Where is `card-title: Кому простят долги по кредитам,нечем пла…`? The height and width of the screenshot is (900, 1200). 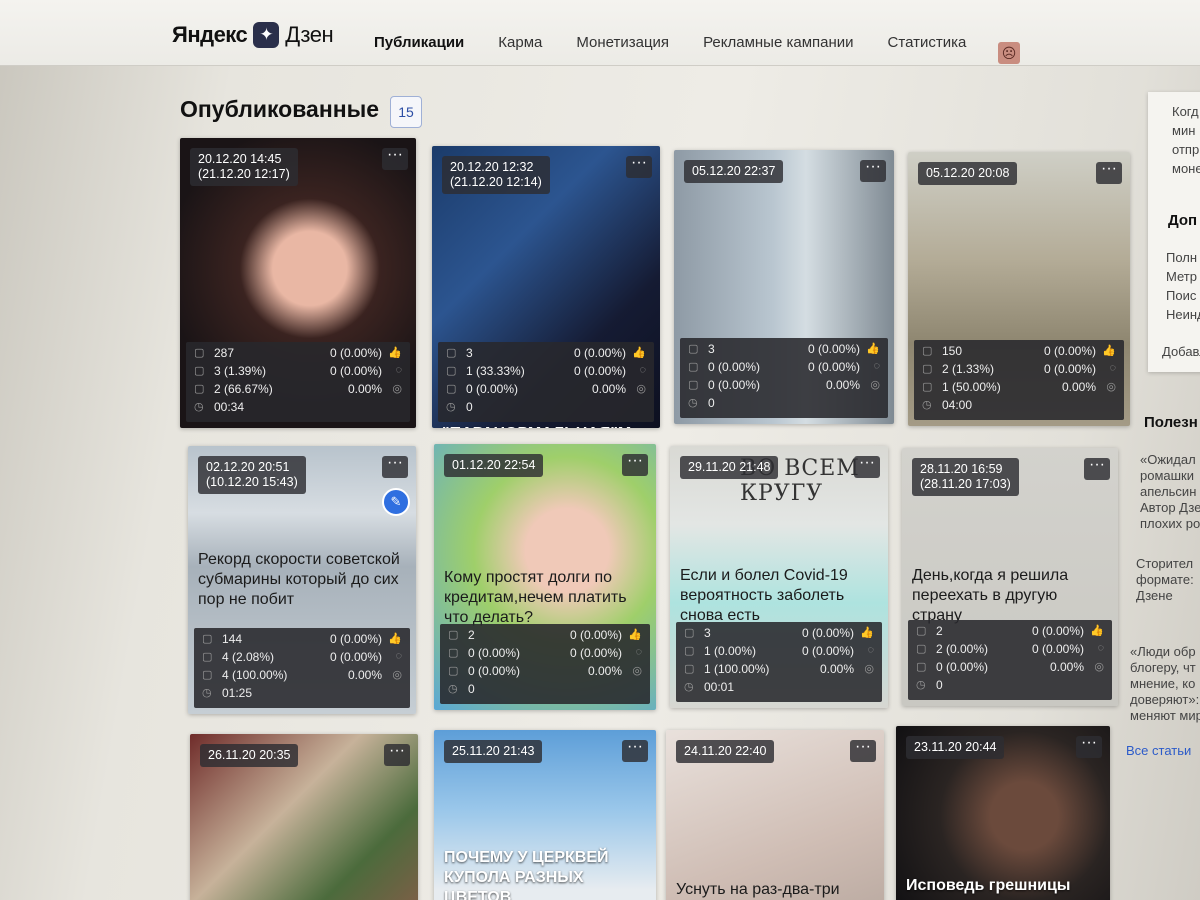 card-title: Кому простят долги по кредитам,нечем пла… is located at coordinates (546, 598).